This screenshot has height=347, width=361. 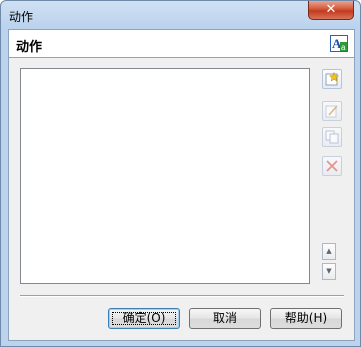 I want to click on delete-x-icon, so click(x=332, y=166).